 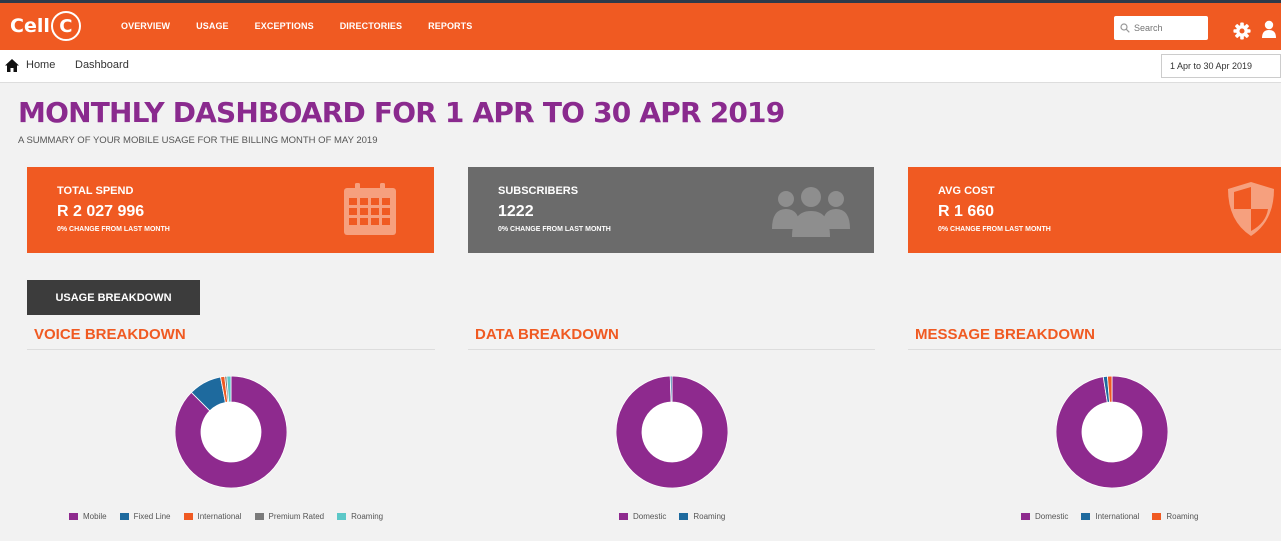 I want to click on message-donut-chart, so click(x=1112, y=432).